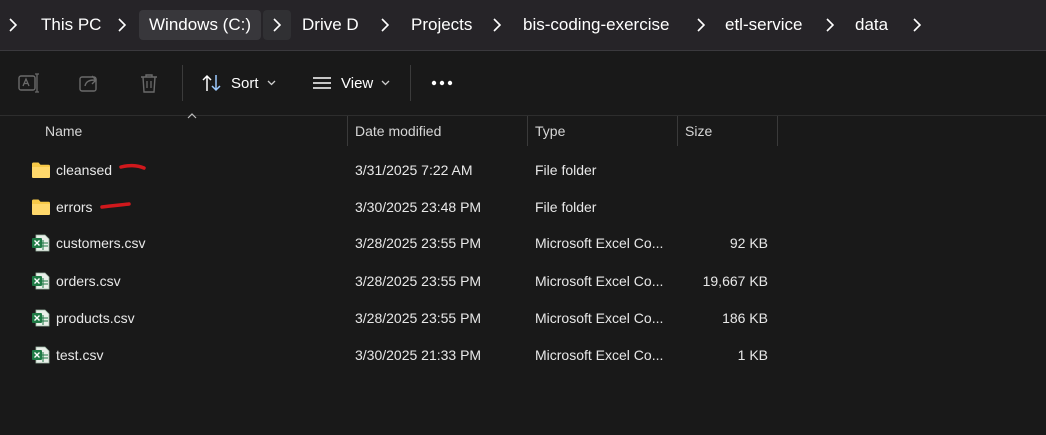 This screenshot has height=435, width=1046. Describe the element at coordinates (101, 243) in the screenshot. I see `file-name: customers.csv` at that location.